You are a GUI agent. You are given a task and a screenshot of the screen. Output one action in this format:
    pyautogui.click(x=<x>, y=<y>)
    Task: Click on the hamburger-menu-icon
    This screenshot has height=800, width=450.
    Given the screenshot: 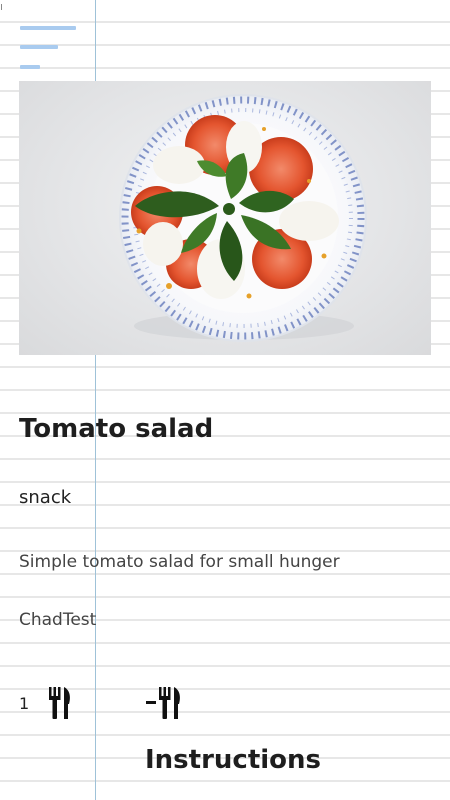 What is the action you would take?
    pyautogui.click(x=49, y=49)
    